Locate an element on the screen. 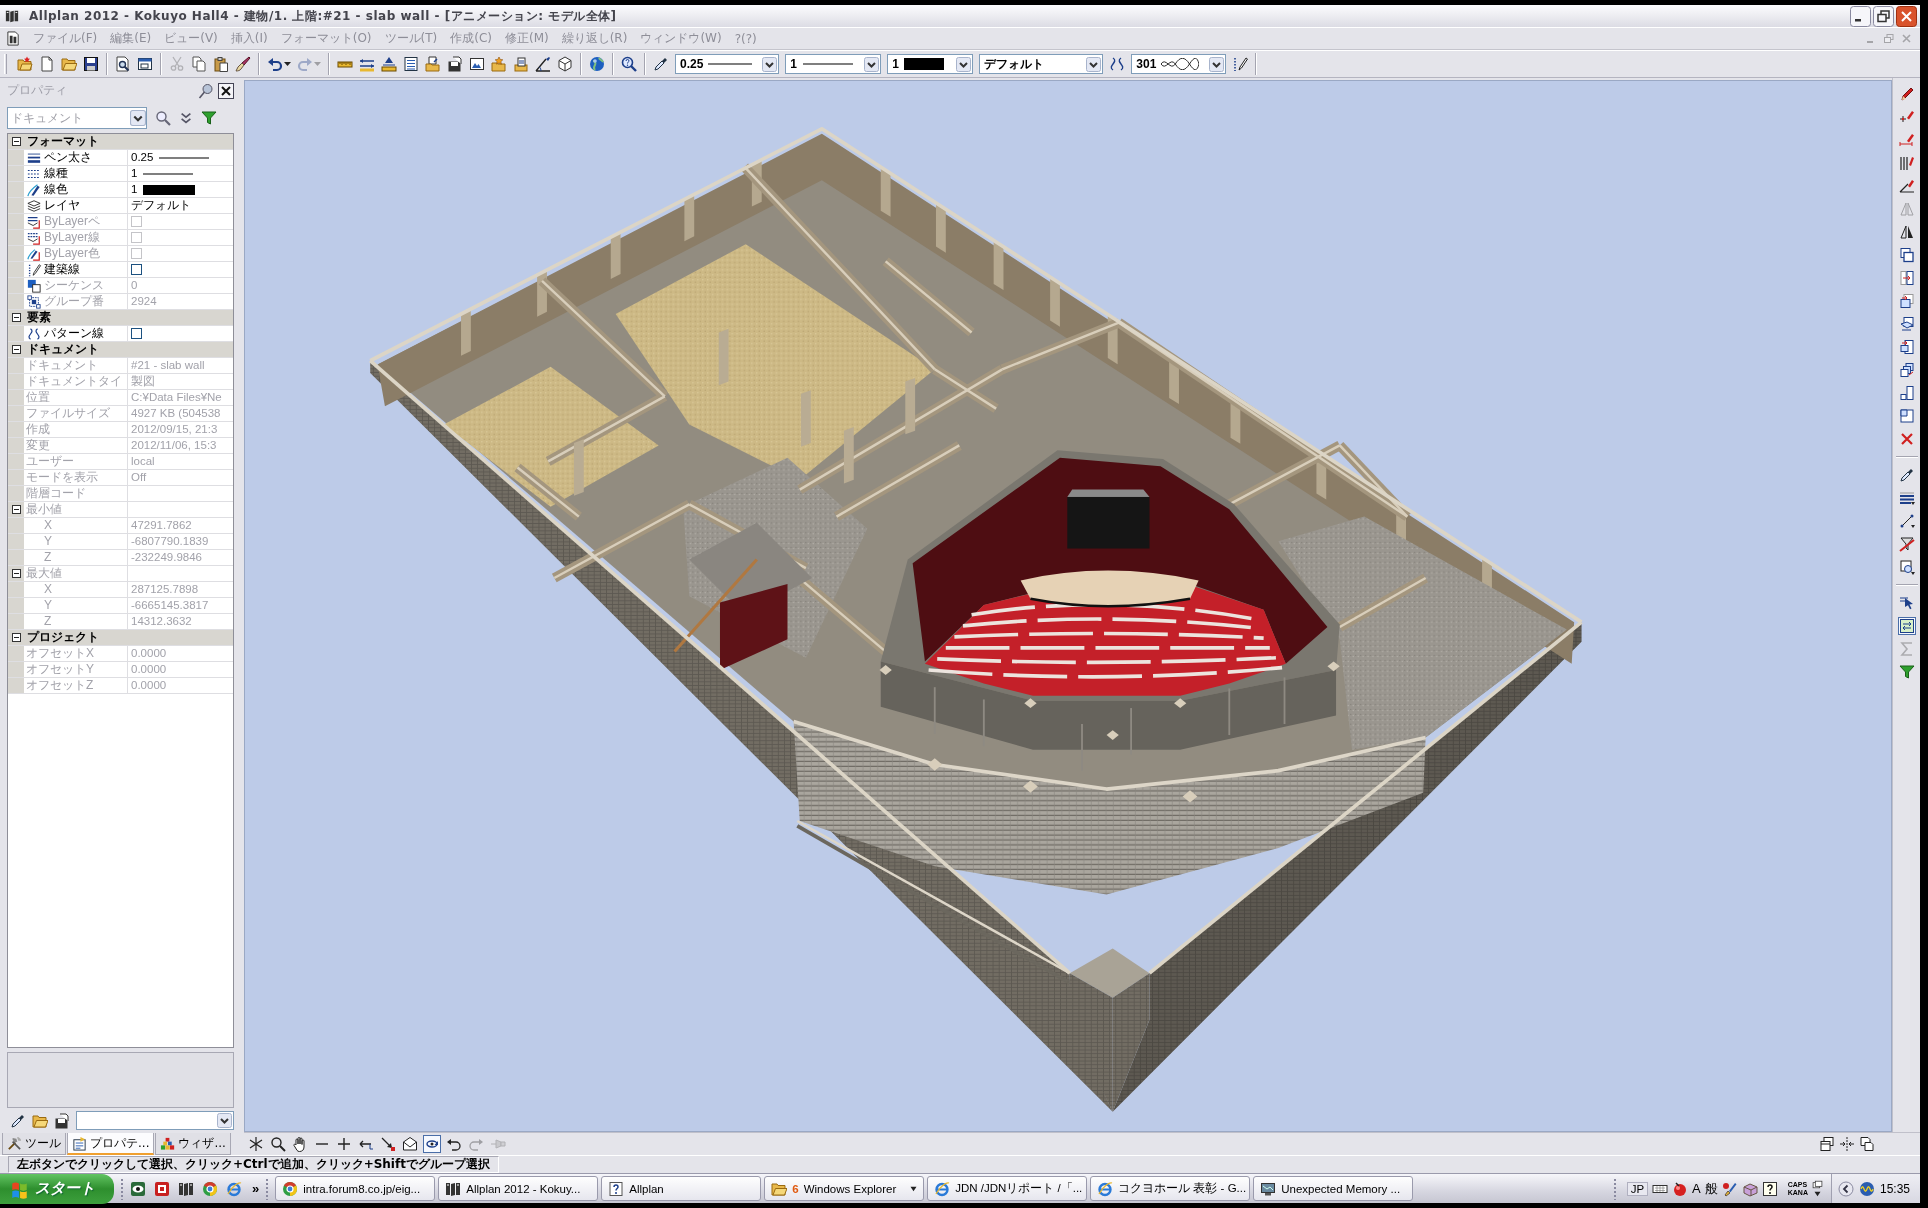 The image size is (1928, 1208). arrows-swap-icon is located at coordinates (1906, 626).